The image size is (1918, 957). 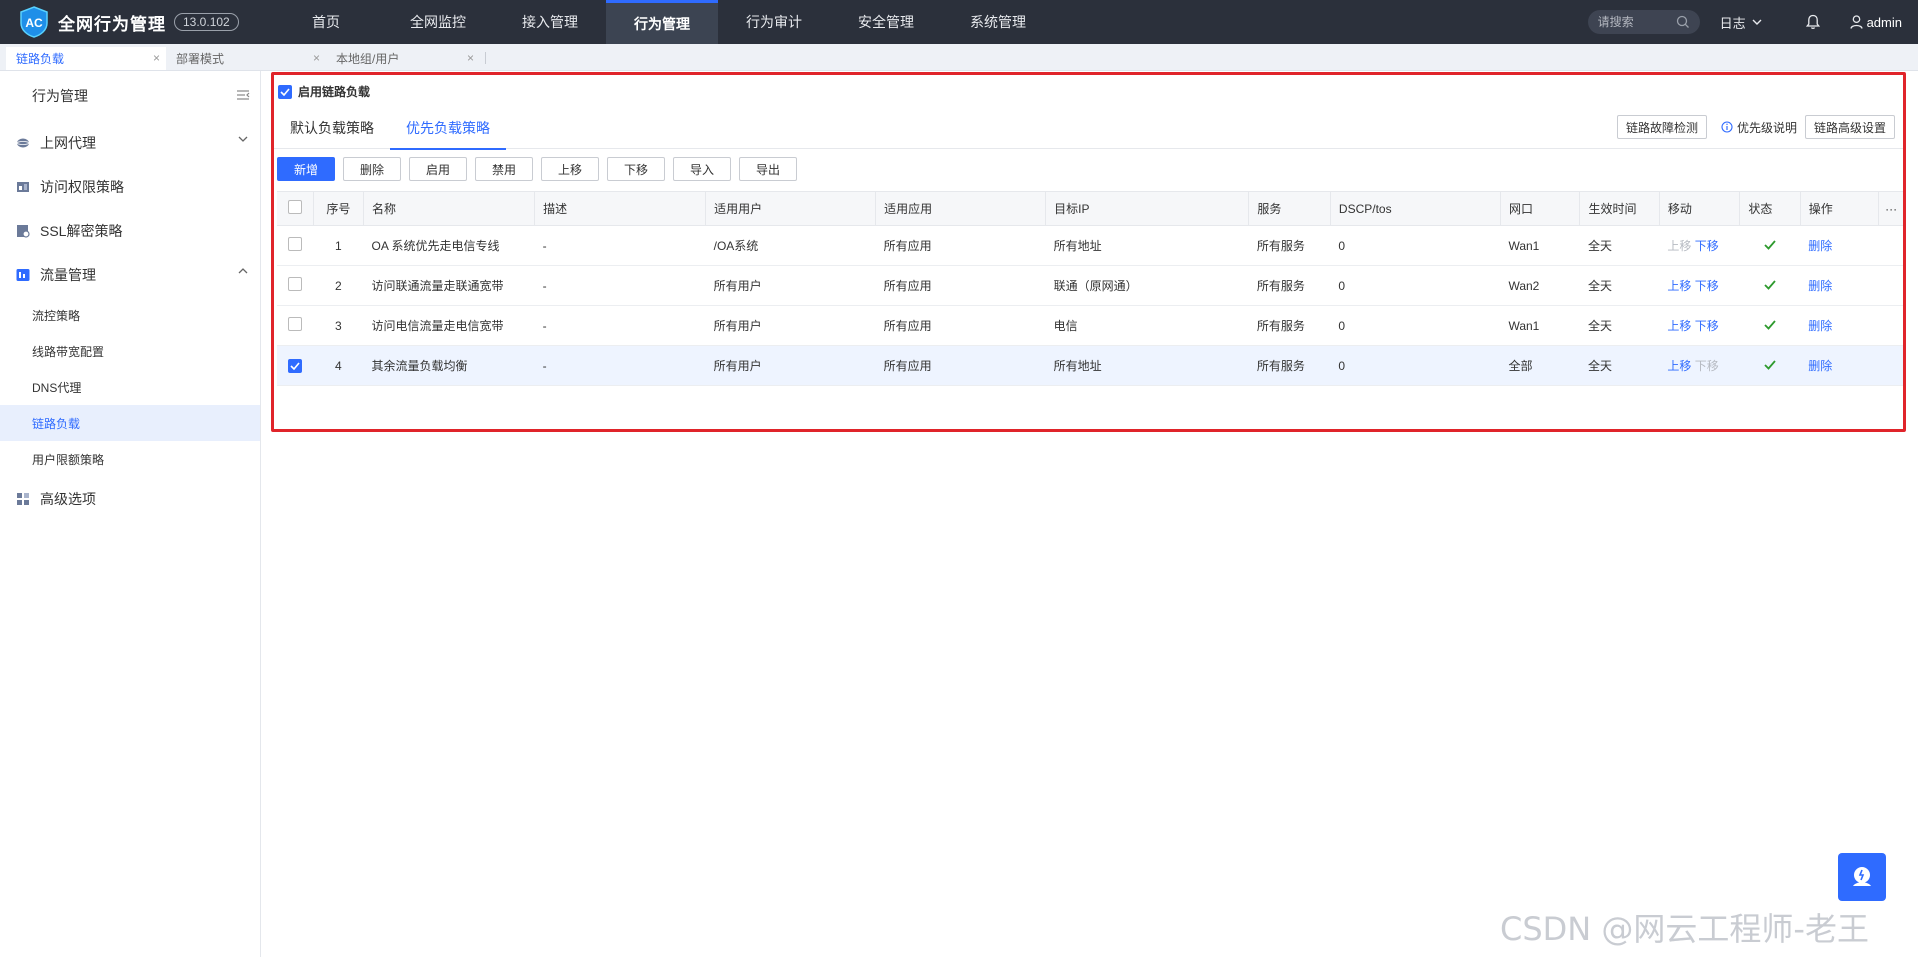 What do you see at coordinates (246, 58) in the screenshot?
I see `tab-deploy-mode: 部署模式 ×` at bounding box center [246, 58].